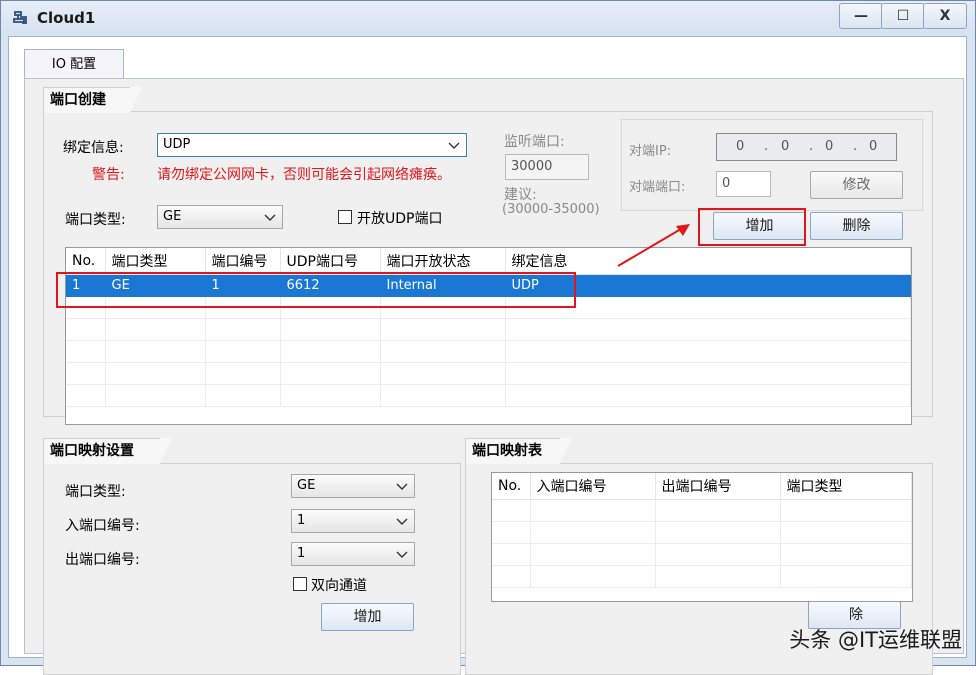  Describe the element at coordinates (339, 586) in the screenshot. I see `bidirectional-label: 双向通道` at that location.